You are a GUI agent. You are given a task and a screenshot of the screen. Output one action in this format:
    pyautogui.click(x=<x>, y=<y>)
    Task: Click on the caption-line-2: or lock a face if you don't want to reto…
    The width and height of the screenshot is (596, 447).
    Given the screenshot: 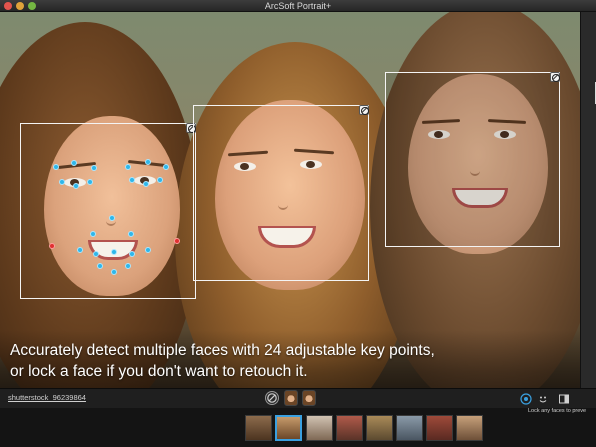 What is the action you would take?
    pyautogui.click(x=159, y=371)
    